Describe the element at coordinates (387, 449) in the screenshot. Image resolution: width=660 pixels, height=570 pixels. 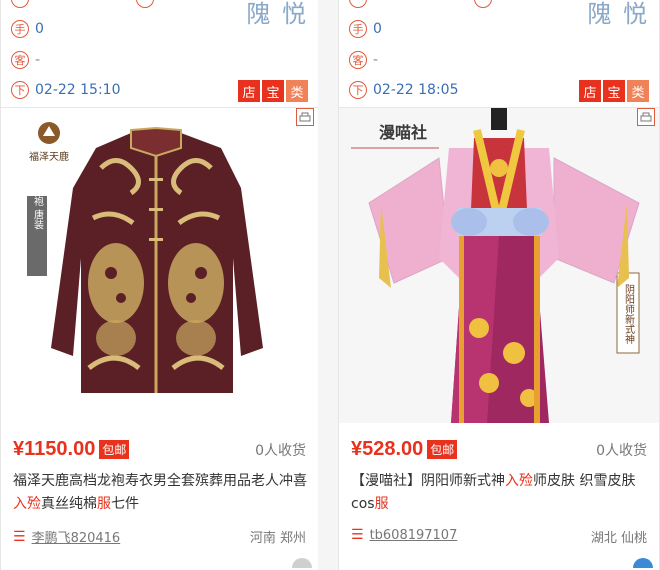
I see `price-value: ¥528.00` at that location.